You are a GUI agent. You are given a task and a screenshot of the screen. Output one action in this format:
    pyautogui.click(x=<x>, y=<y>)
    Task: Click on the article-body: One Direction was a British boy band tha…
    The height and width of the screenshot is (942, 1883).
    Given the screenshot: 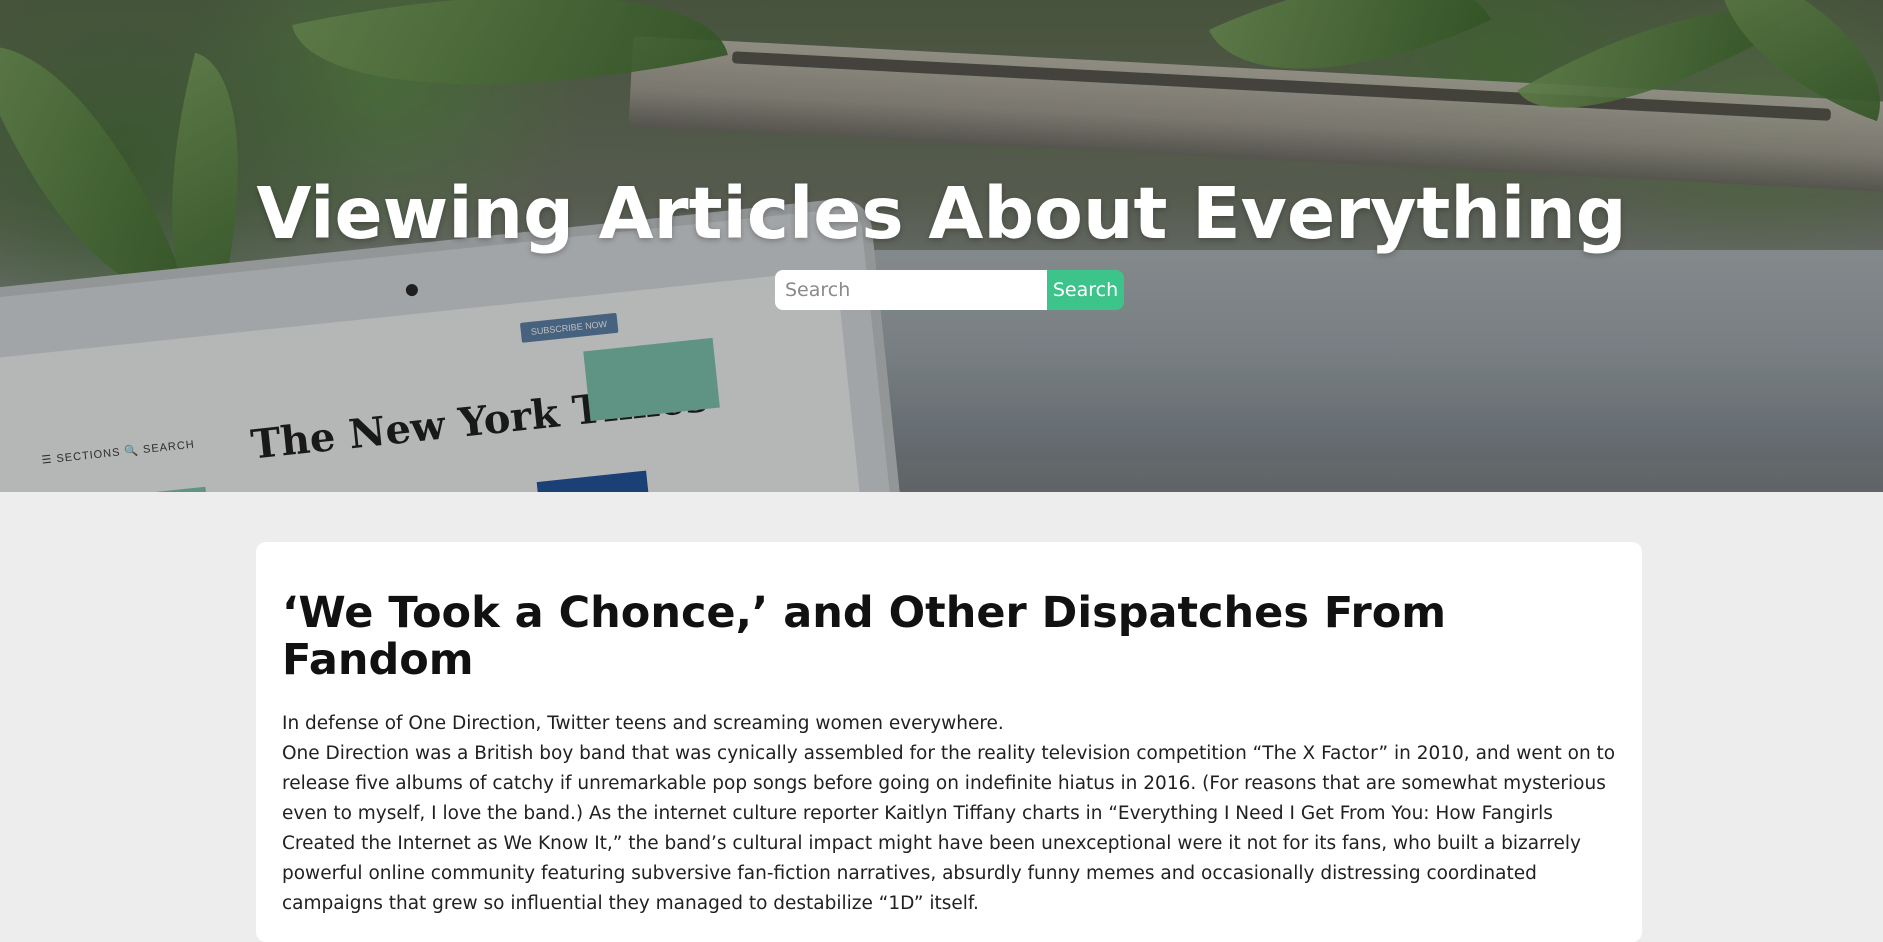 What is the action you would take?
    pyautogui.click(x=949, y=828)
    